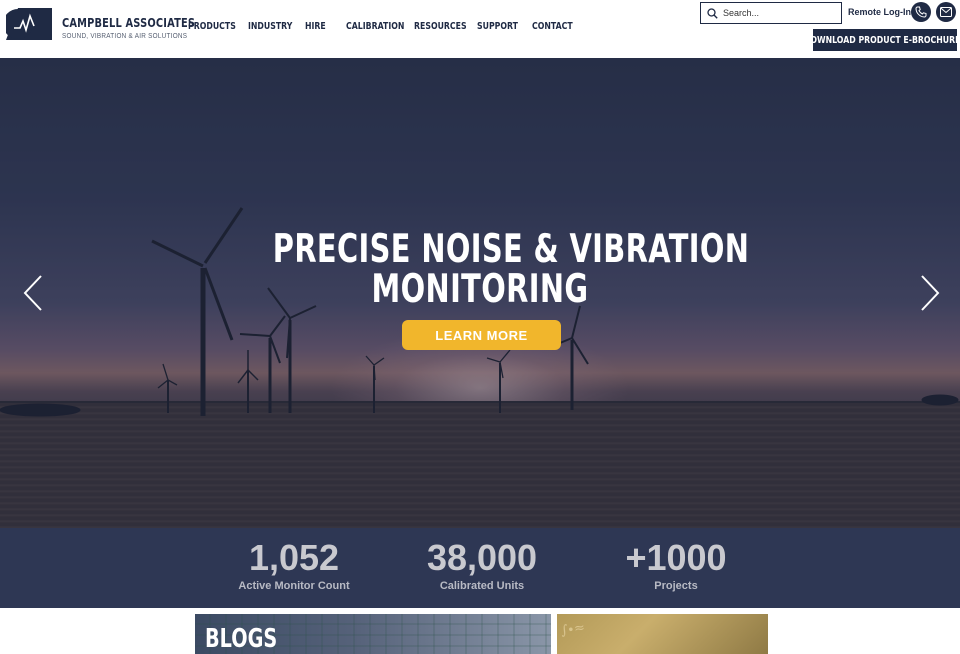  Describe the element at coordinates (315, 26) in the screenshot. I see `nav-hire: HIRE` at that location.